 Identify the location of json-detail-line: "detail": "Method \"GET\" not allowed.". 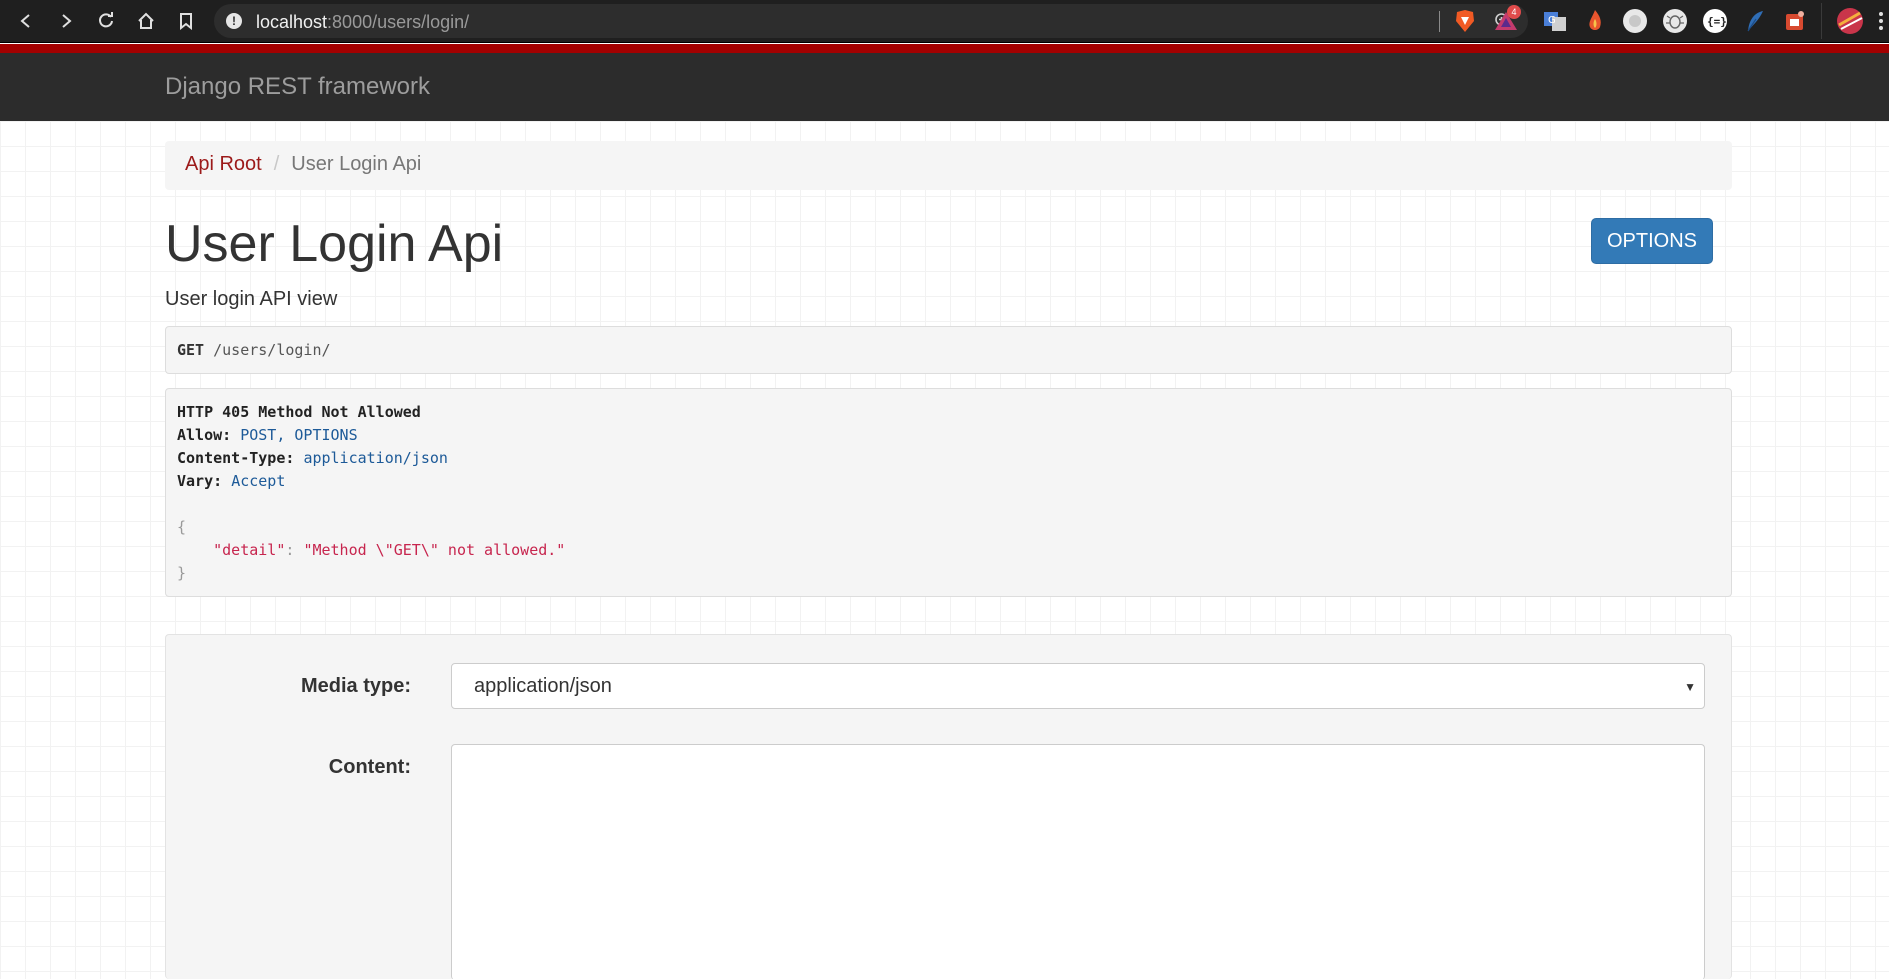
(948, 550).